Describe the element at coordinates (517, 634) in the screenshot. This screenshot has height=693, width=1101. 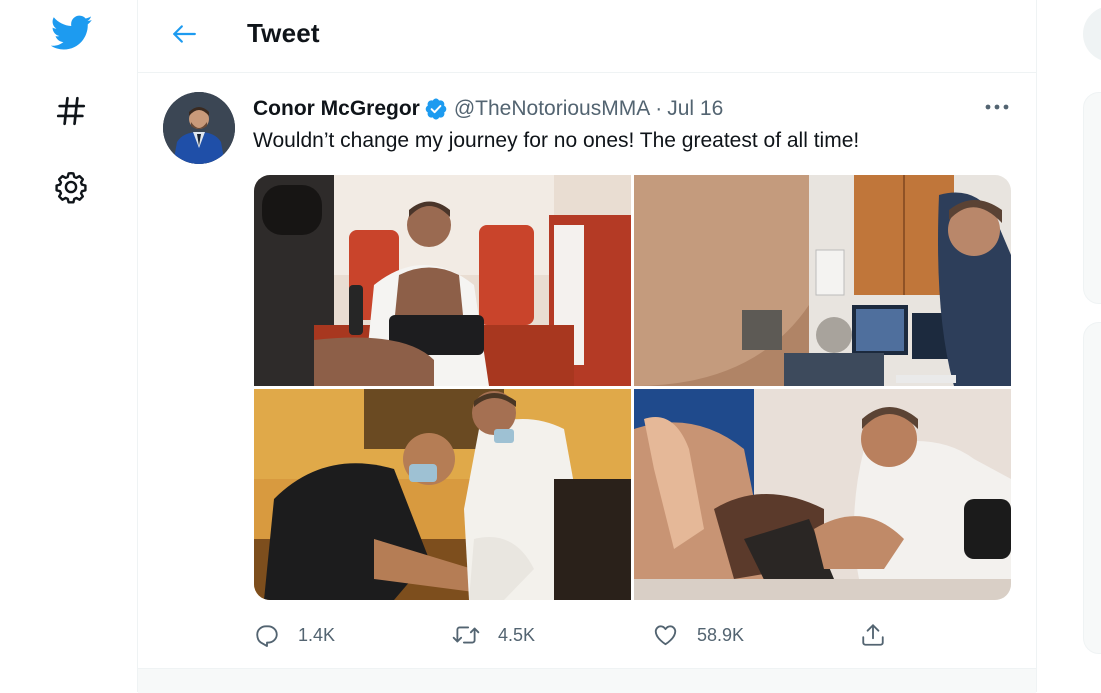
I see `retweet-count: 4.5K` at that location.